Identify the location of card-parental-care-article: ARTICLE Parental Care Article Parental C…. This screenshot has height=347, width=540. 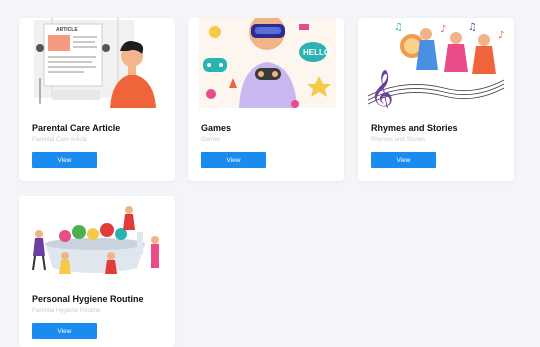
(97, 99).